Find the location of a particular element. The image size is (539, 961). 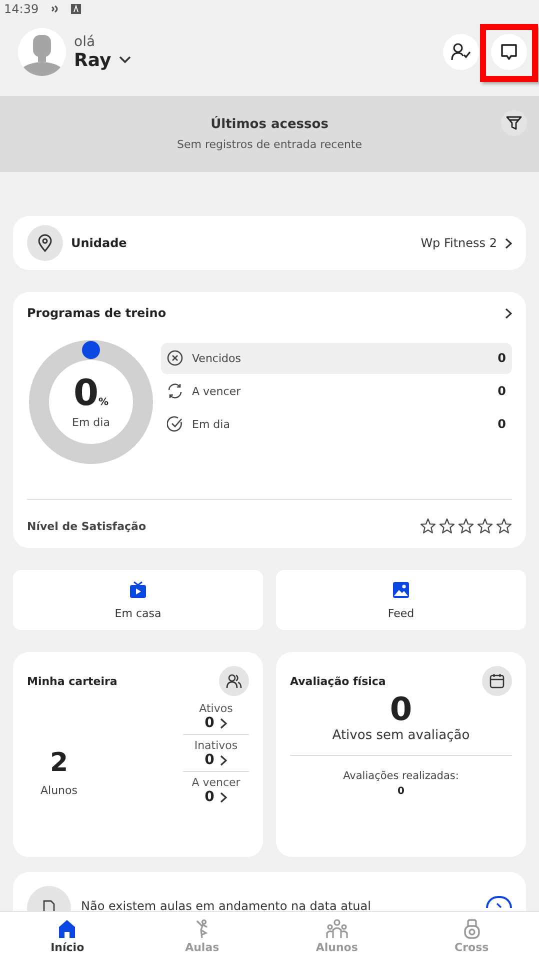

chat-button is located at coordinates (509, 52).